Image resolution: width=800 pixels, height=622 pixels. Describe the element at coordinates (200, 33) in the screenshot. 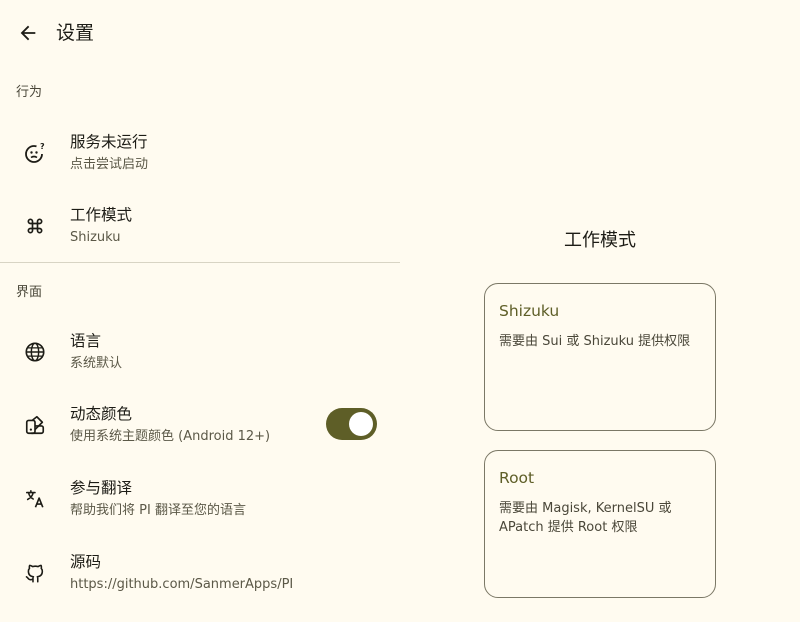

I see `top-app-bar: 设置` at that location.